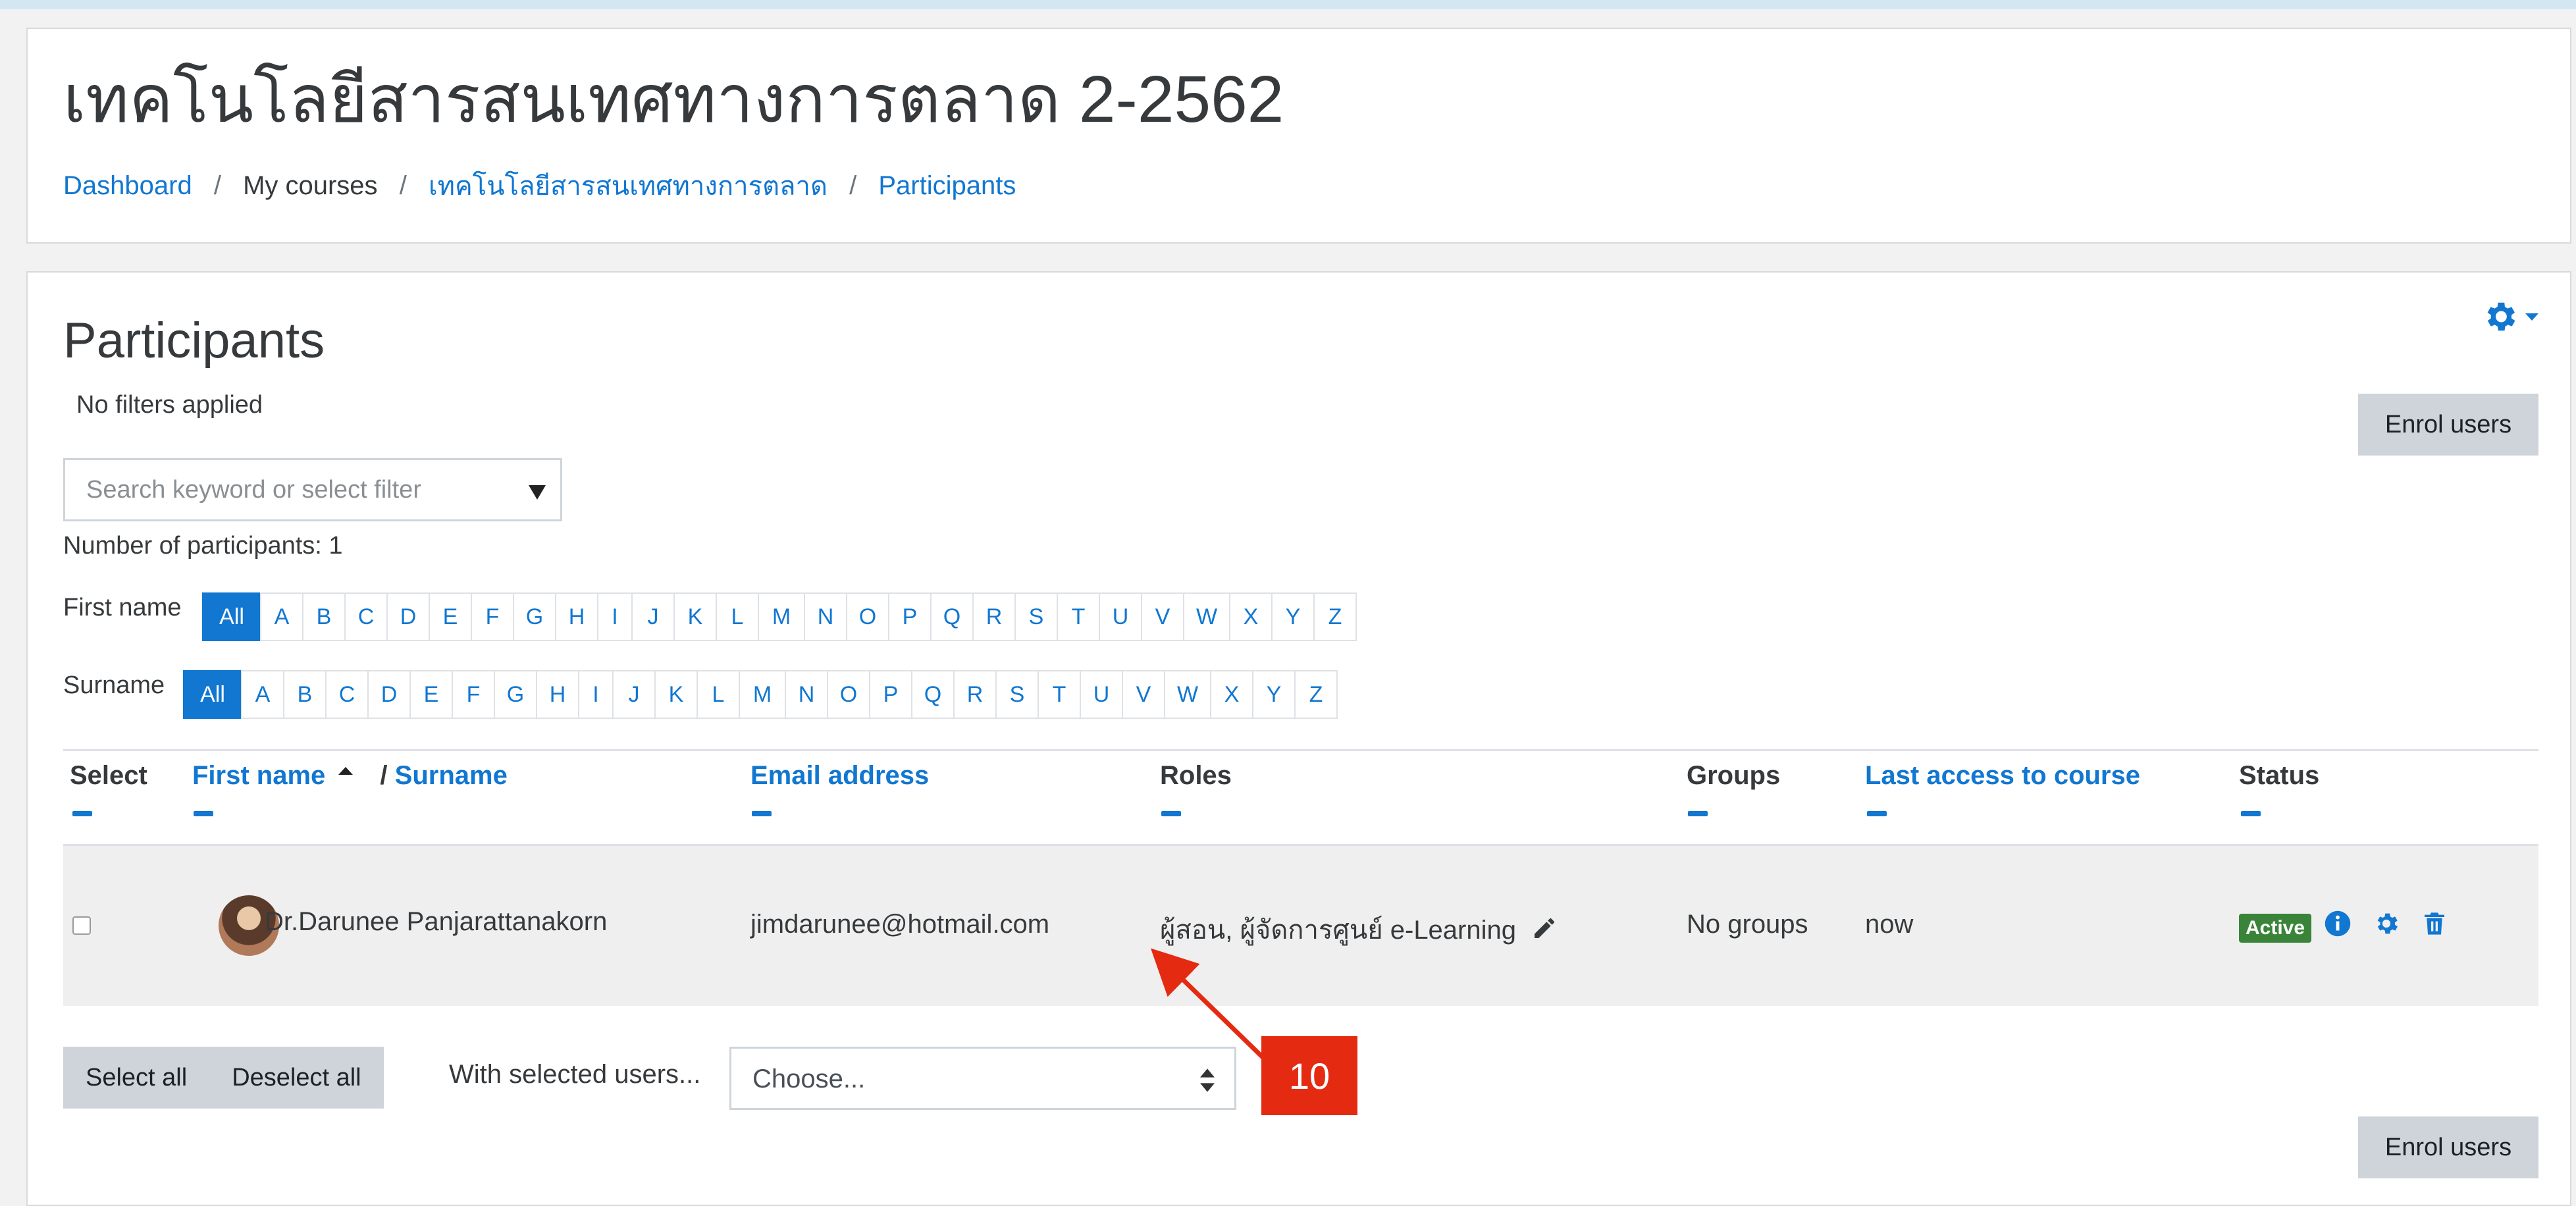 The height and width of the screenshot is (1206, 2576). I want to click on first-name-letter-i: I, so click(615, 616).